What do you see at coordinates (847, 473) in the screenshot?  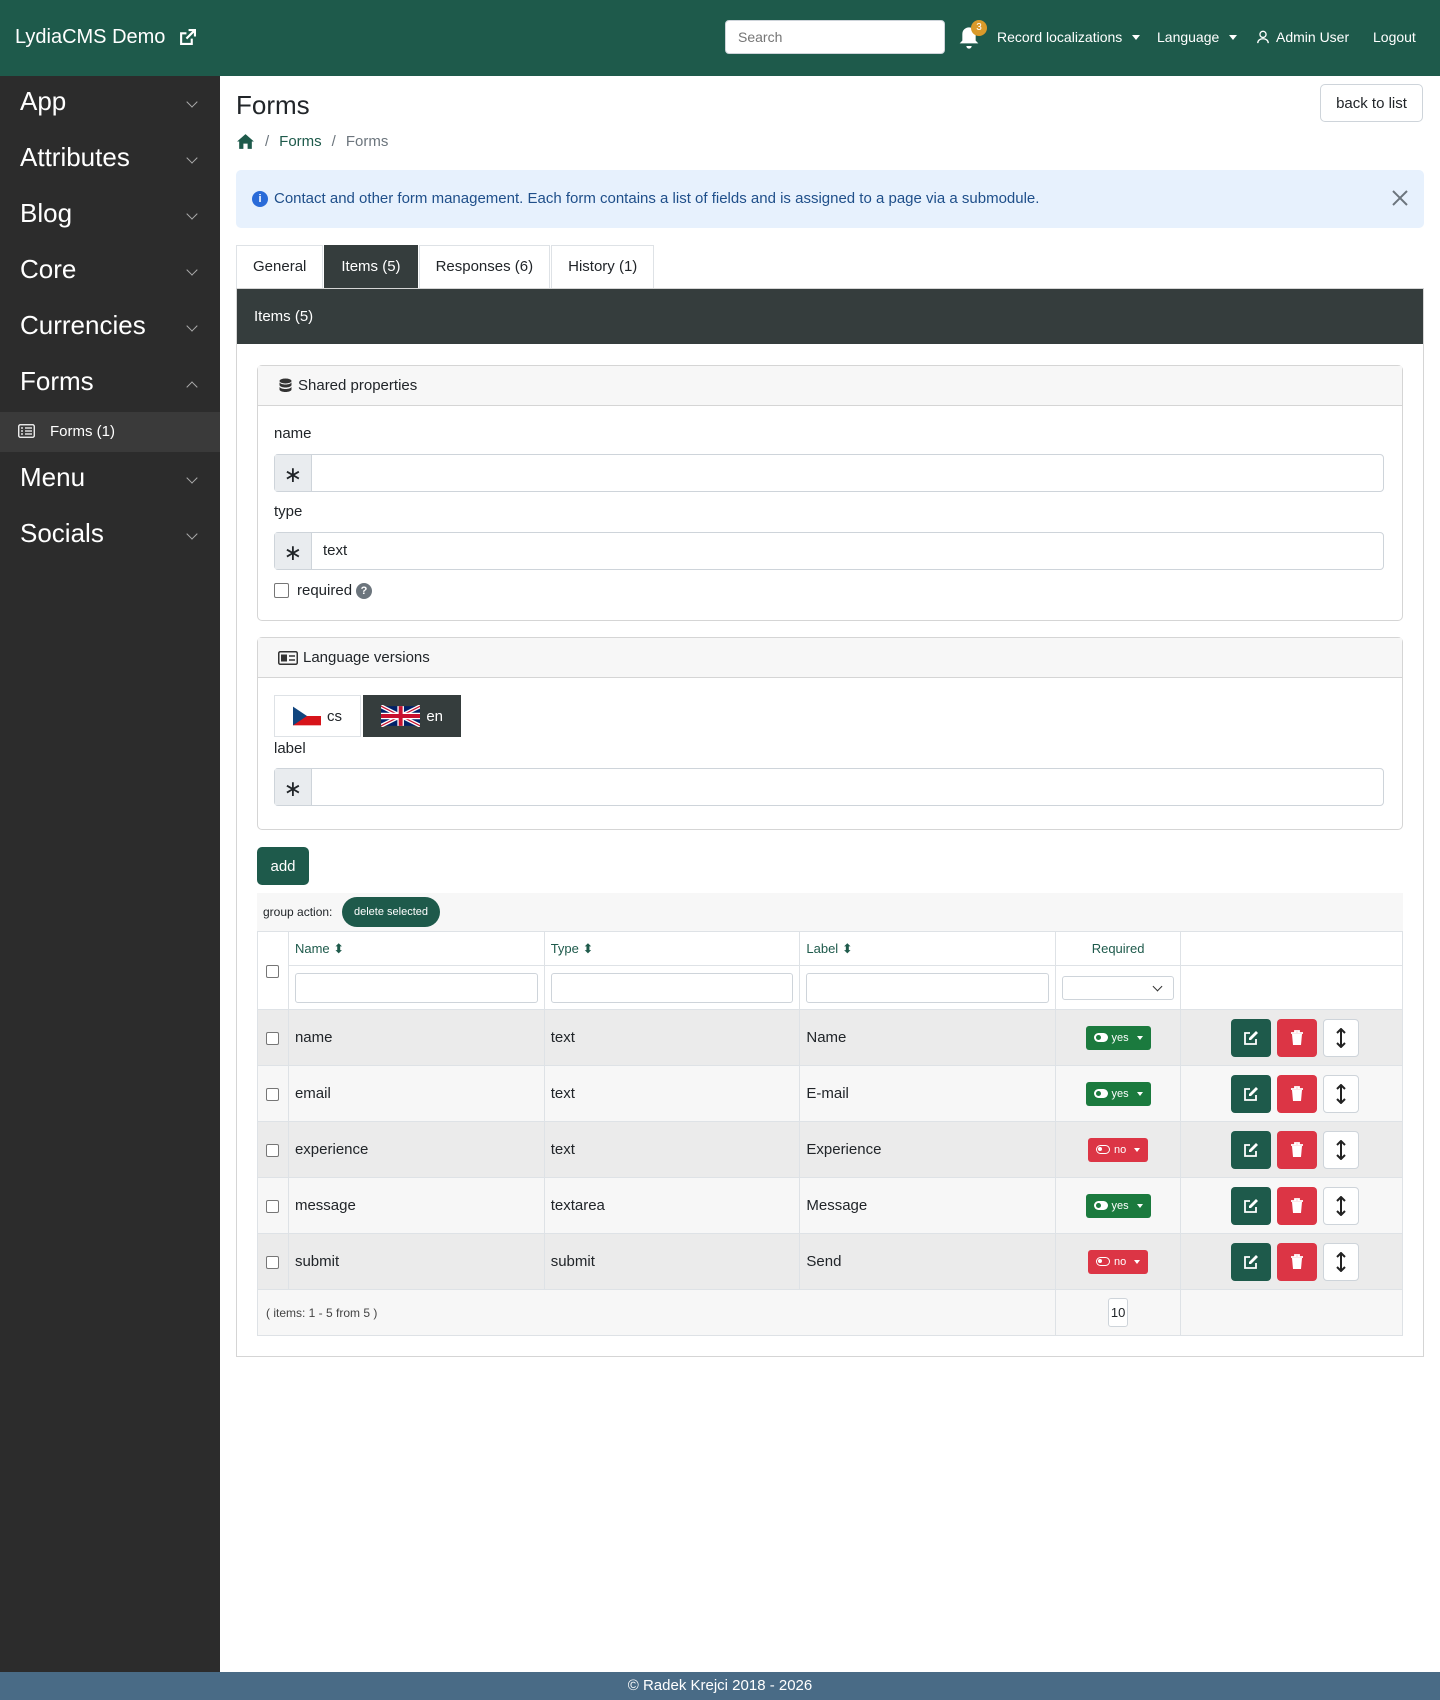 I see `name-value` at bounding box center [847, 473].